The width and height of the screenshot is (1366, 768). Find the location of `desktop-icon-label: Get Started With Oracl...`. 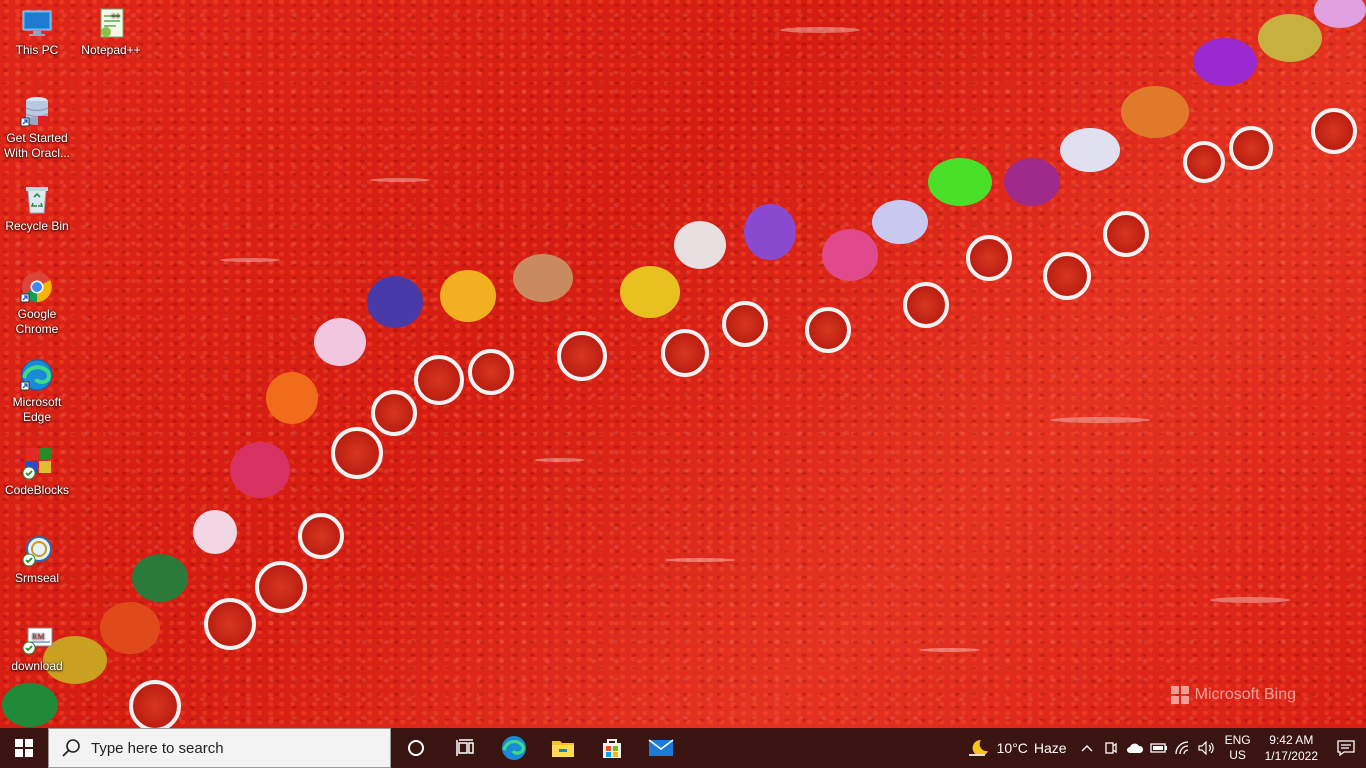

desktop-icon-label: Get Started With Oracl... is located at coordinates (36, 145).